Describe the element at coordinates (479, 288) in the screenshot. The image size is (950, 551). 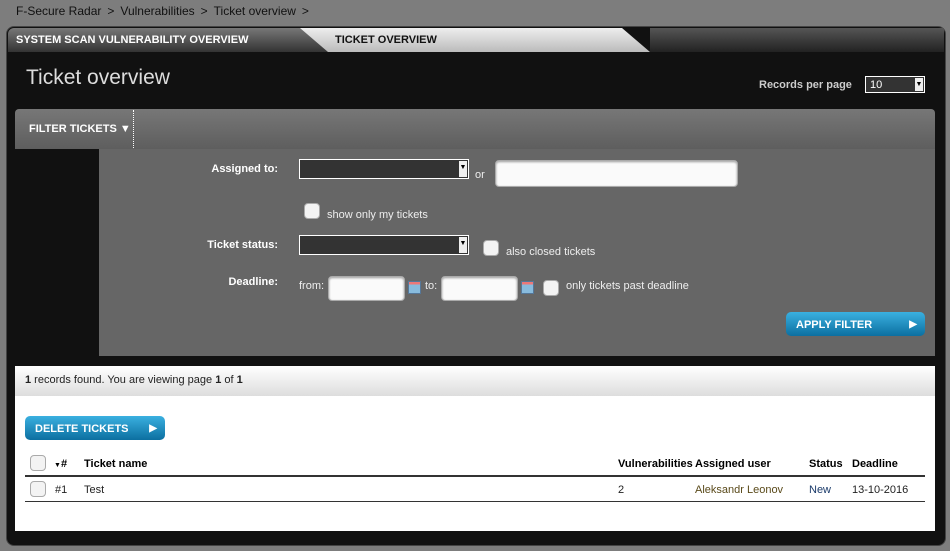
I see `deadline-to-input` at that location.